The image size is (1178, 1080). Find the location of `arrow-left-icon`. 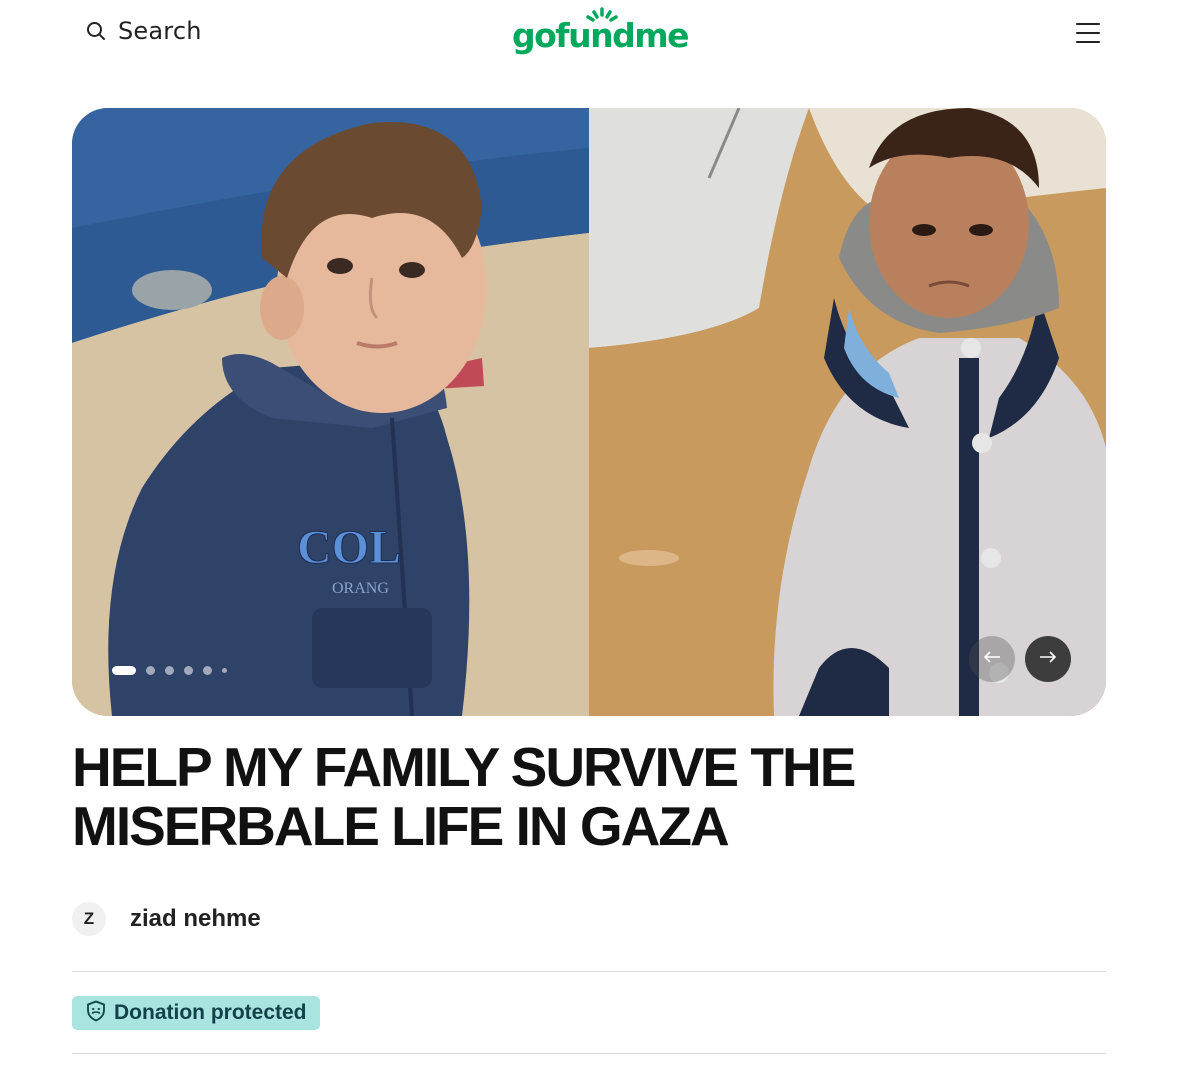

arrow-left-icon is located at coordinates (992, 659).